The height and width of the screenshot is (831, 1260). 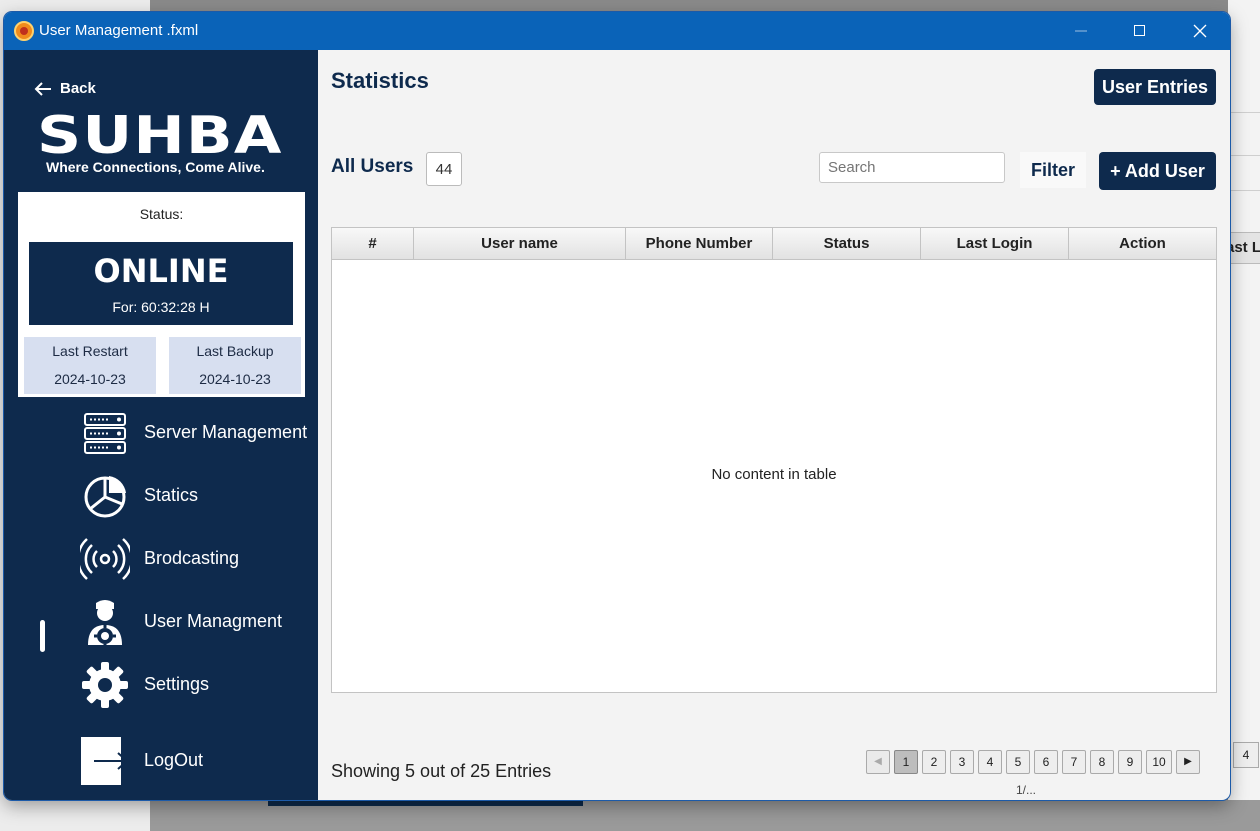 I want to click on table-empty-message: No content in table, so click(x=774, y=474).